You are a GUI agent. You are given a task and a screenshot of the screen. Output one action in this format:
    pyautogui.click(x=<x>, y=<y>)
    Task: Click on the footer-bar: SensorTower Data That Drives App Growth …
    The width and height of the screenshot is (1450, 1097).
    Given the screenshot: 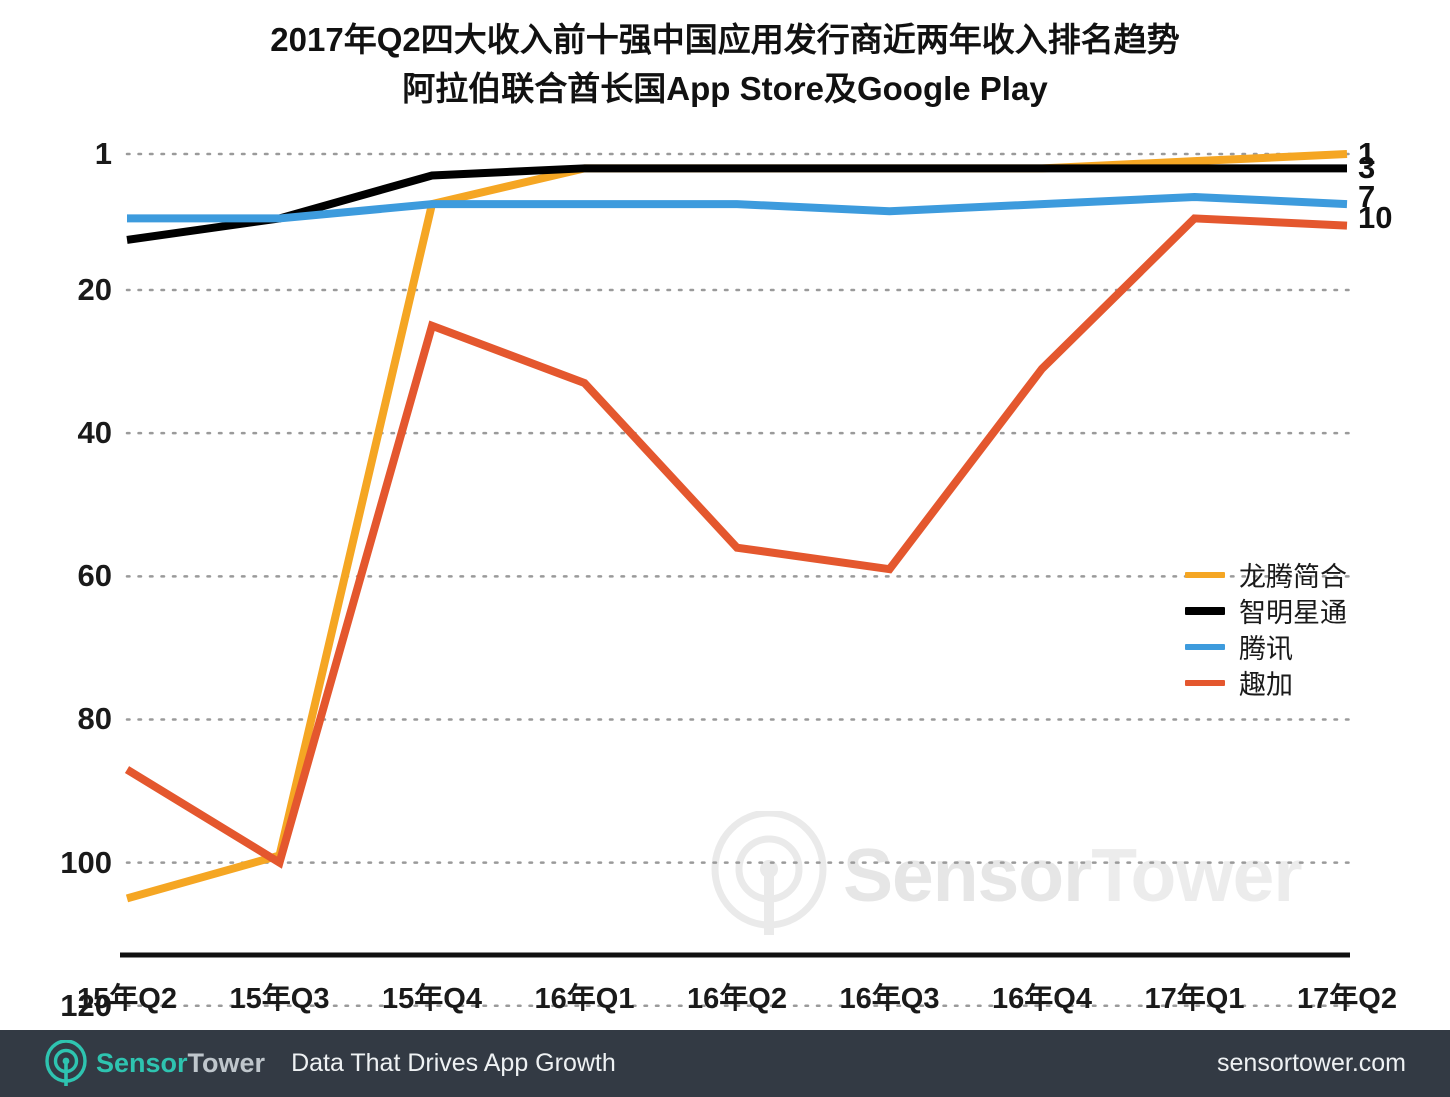 What is the action you would take?
    pyautogui.click(x=725, y=1063)
    